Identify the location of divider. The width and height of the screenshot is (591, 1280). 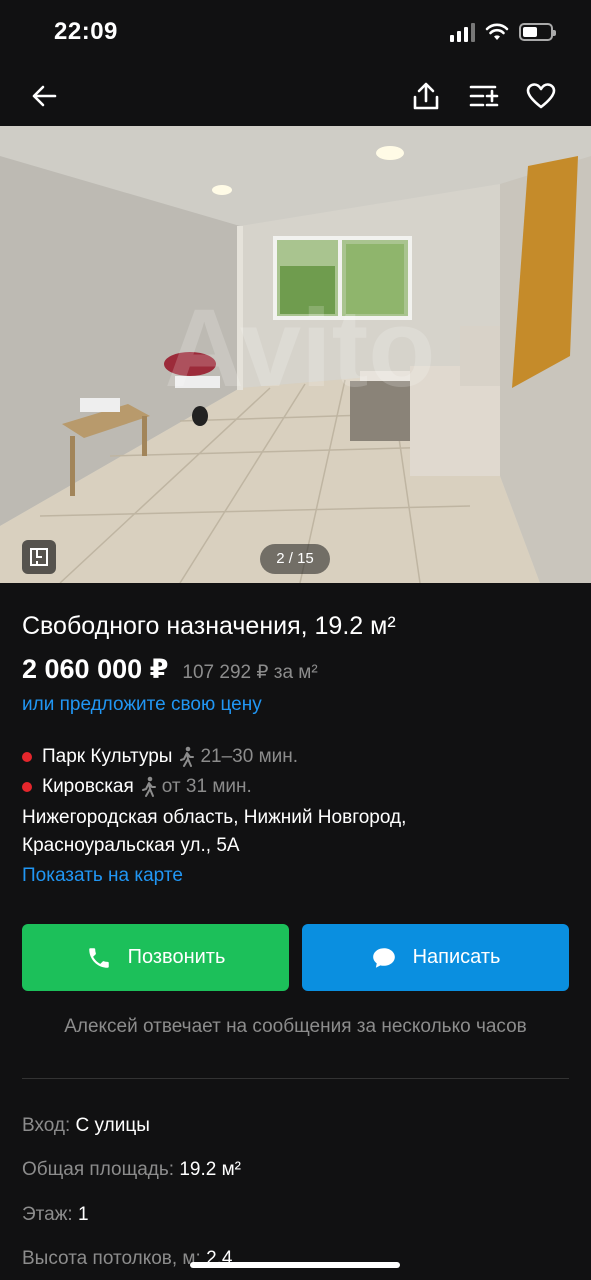
(295, 1078).